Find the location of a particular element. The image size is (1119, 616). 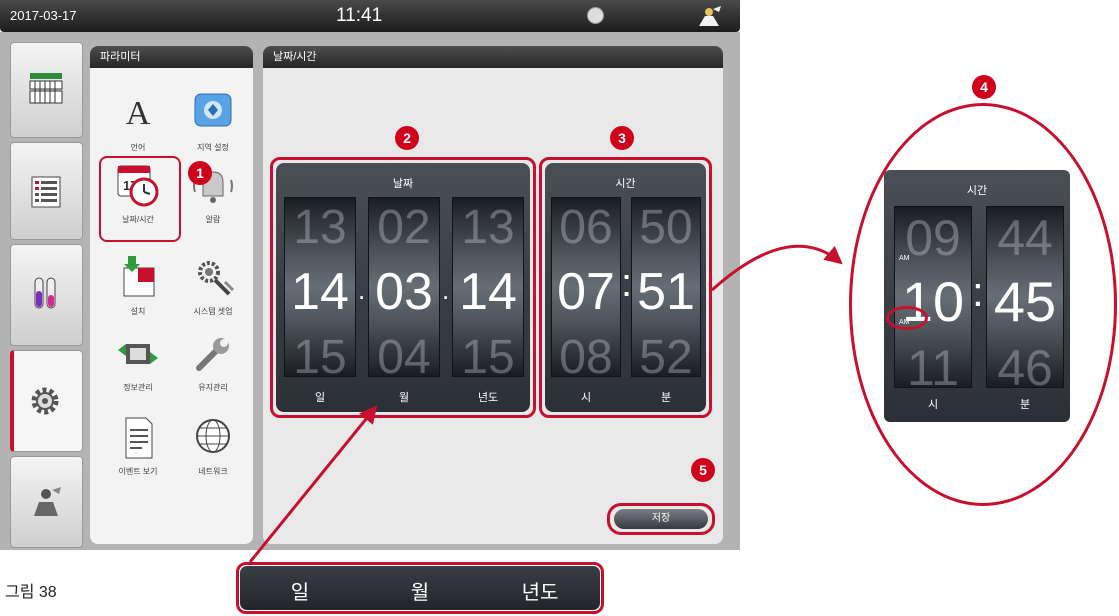

bottom-label-day: 일 is located at coordinates (300, 593).